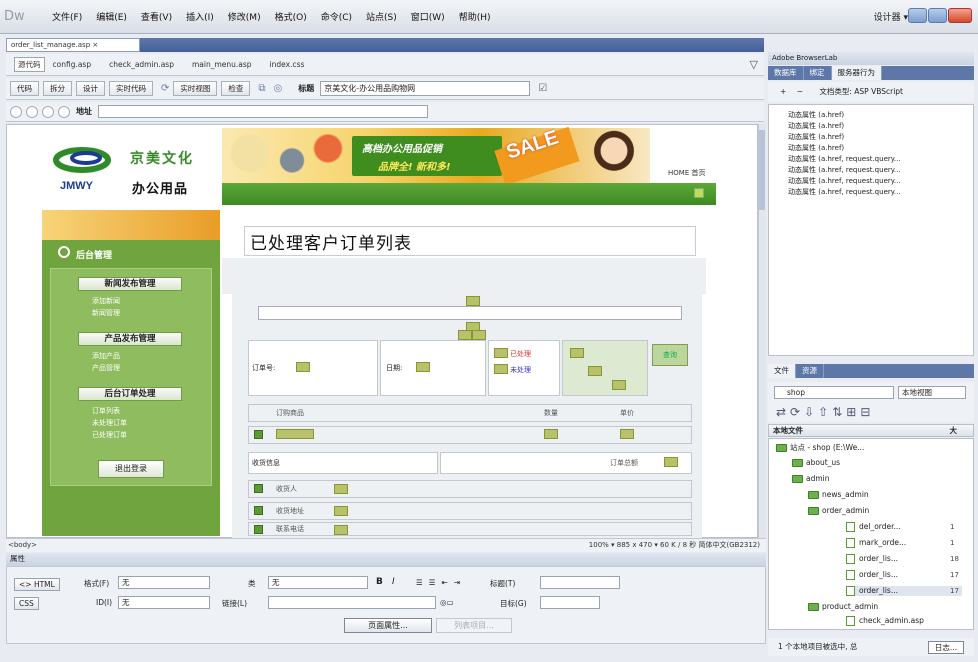  Describe the element at coordinates (131, 88) in the screenshot. I see `live-code-button: 实时代码` at that location.